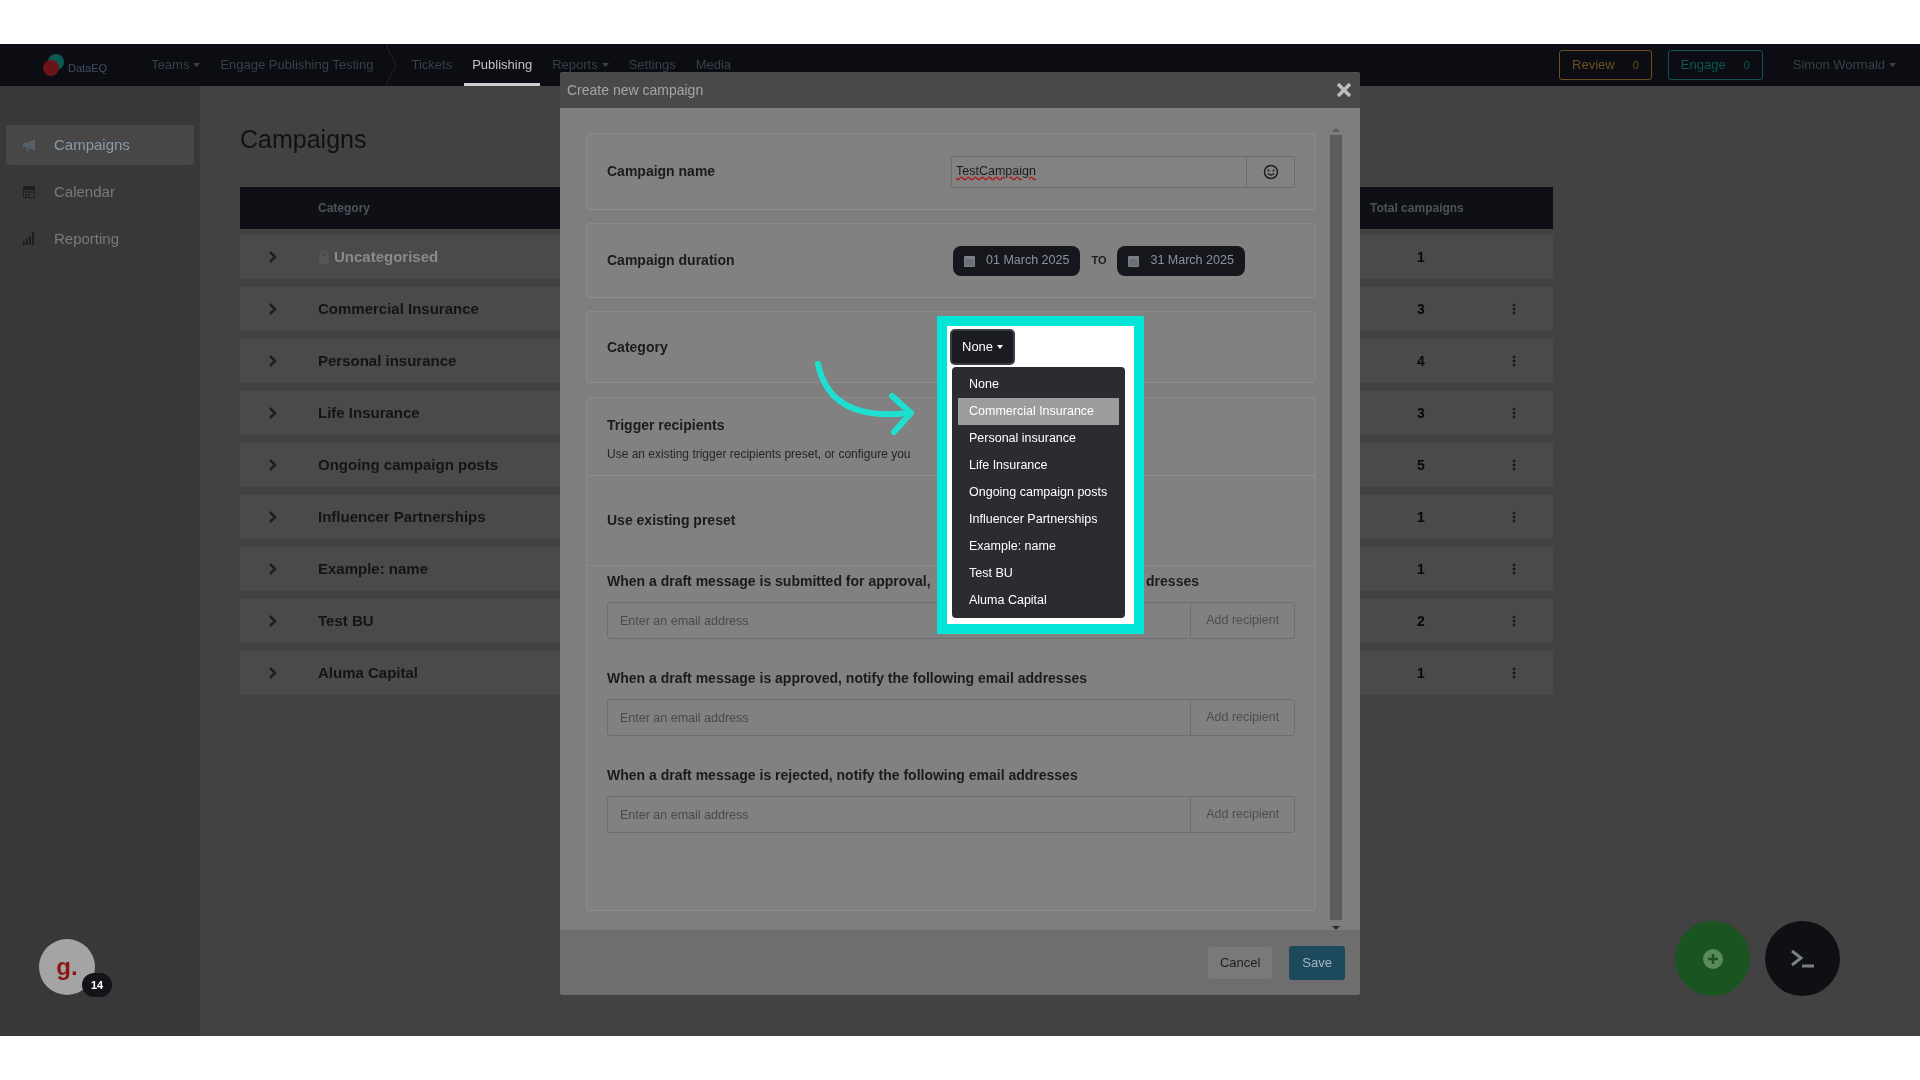 The height and width of the screenshot is (1080, 1920). Describe the element at coordinates (1038, 546) in the screenshot. I see `dropdown-option: Example: name` at that location.